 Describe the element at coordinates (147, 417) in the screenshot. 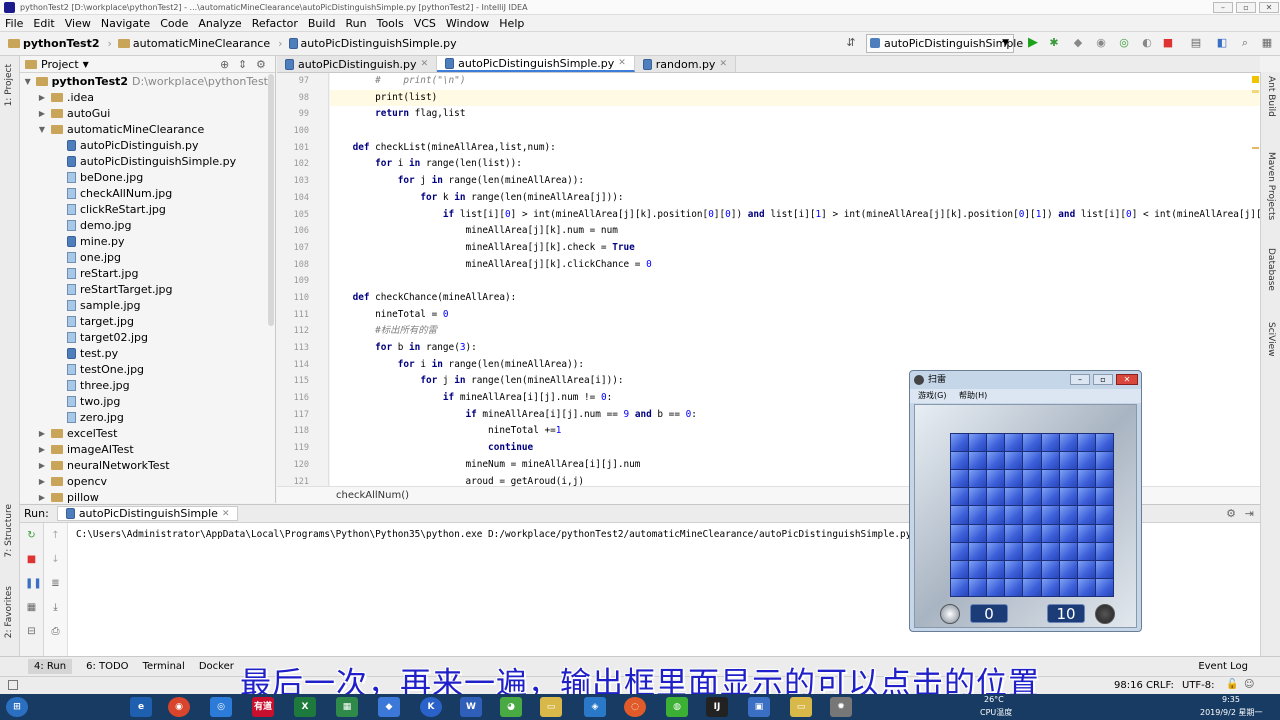

I see `tree-item: zero.jpg` at that location.